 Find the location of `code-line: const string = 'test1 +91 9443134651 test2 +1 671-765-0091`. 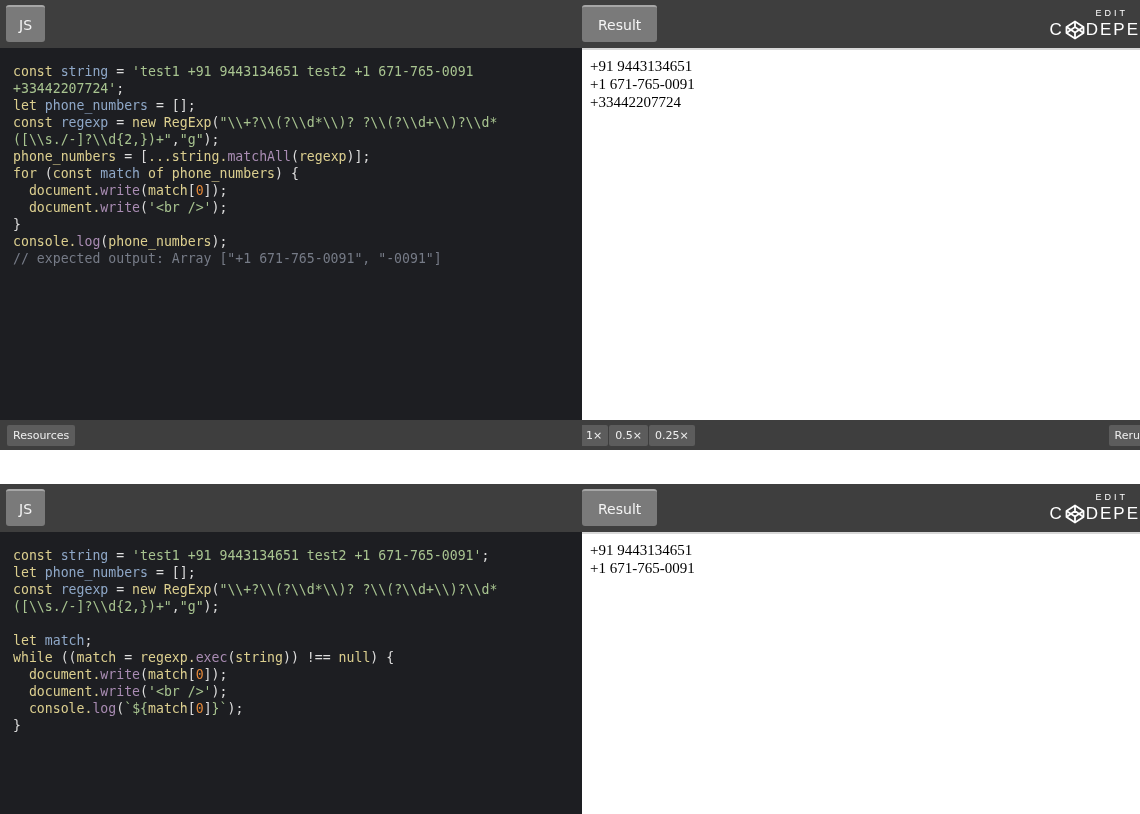

code-line: const string = 'test1 +91 9443134651 test2 +1 671-765-0091 is located at coordinates (243, 71).